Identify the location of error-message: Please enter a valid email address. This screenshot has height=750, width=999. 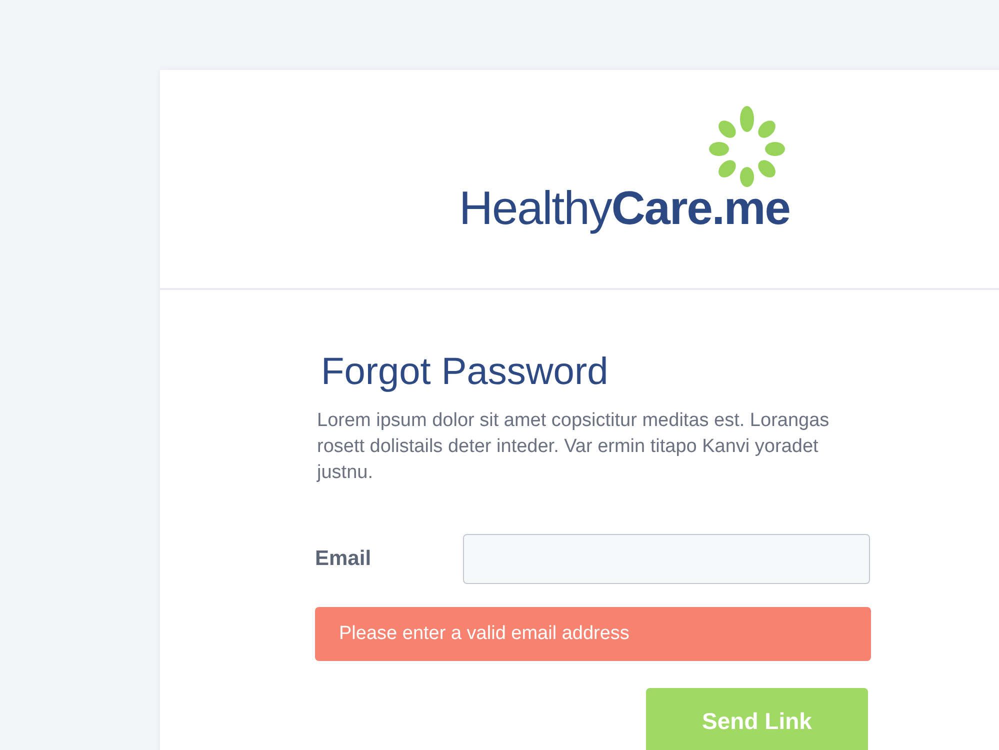
(593, 634).